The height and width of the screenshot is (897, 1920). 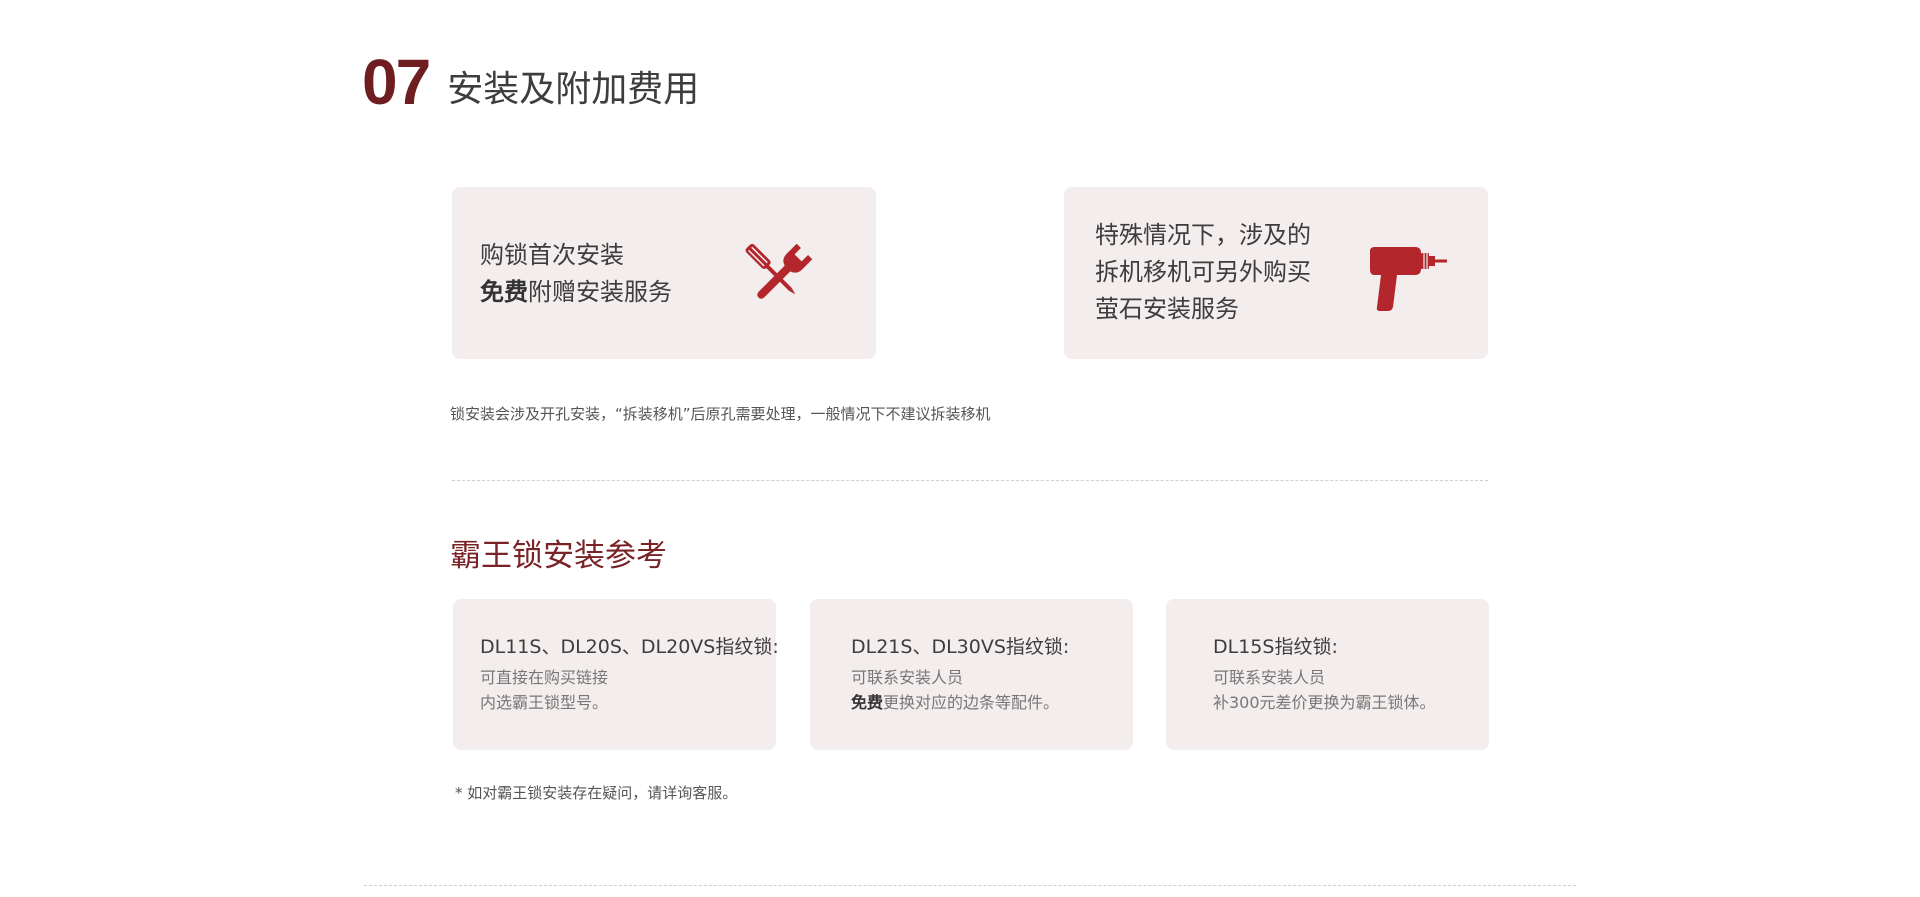 I want to click on bawang-card-body: 可联系安装人员 补300元差价更换为霸王锁体。, so click(x=1324, y=690).